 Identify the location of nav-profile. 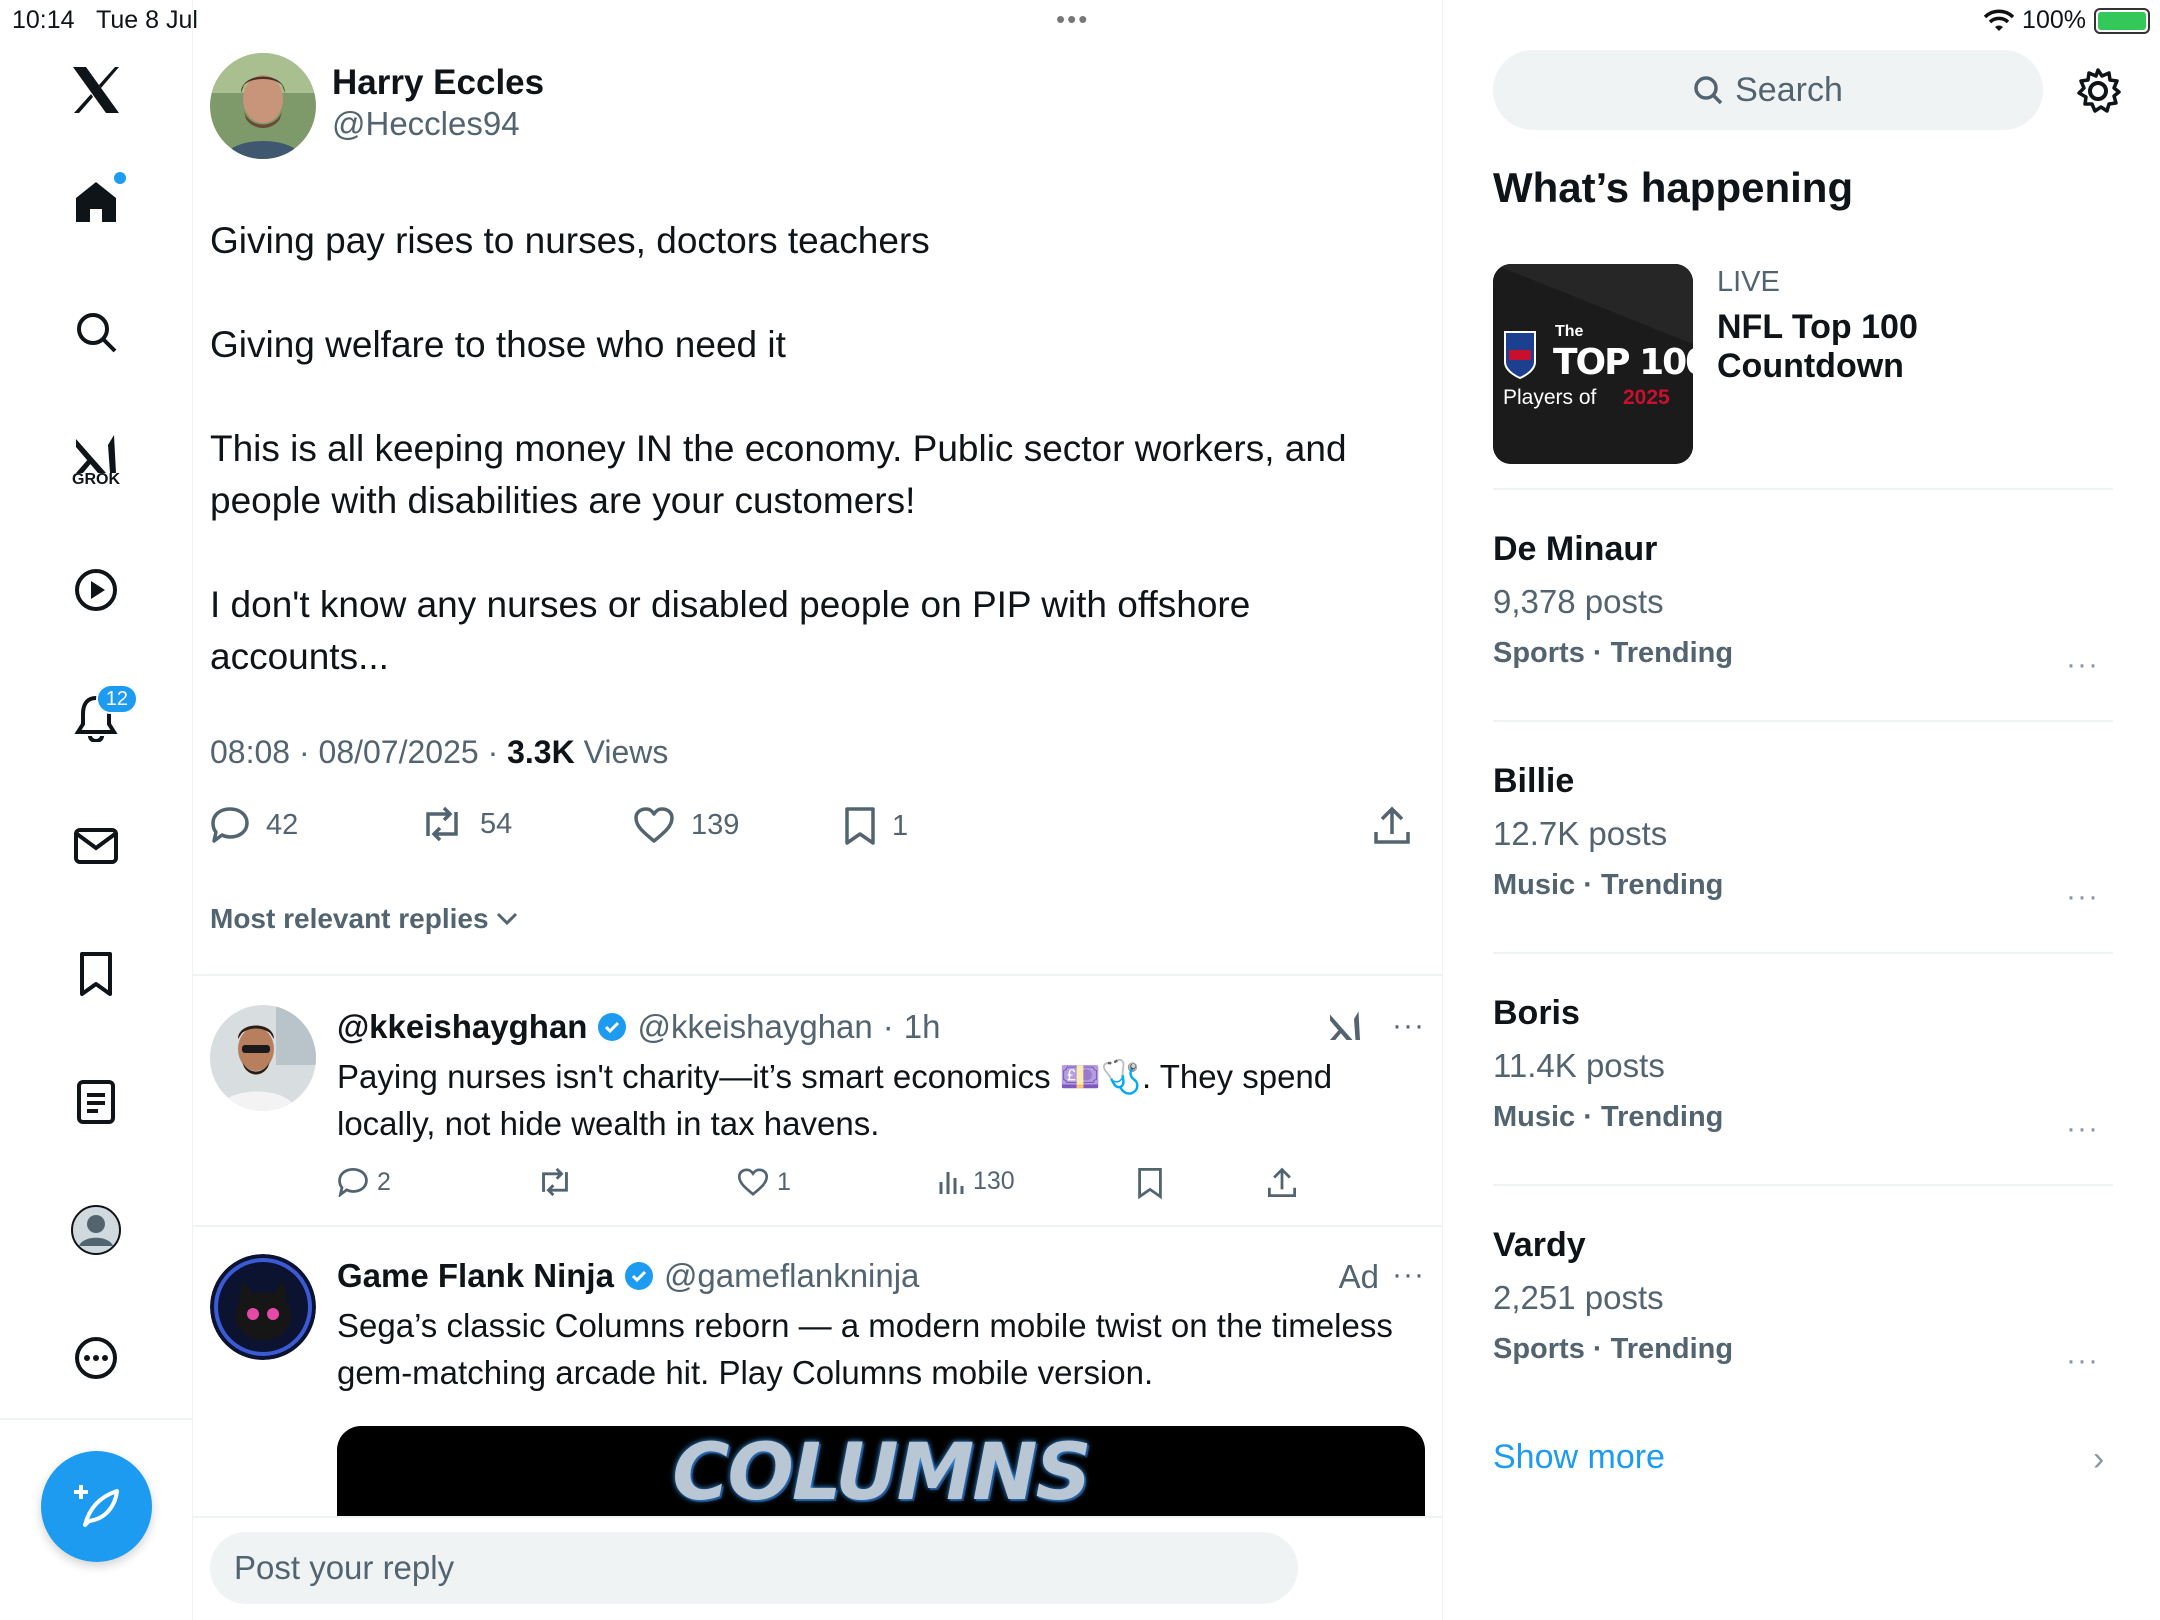
(96, 1230).